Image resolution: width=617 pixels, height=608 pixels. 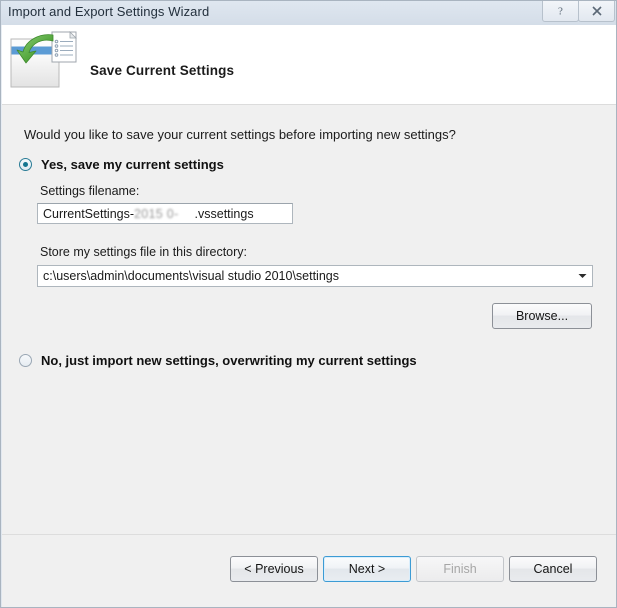 I want to click on filename-obscured-date: 2015 0, so click(x=154, y=214).